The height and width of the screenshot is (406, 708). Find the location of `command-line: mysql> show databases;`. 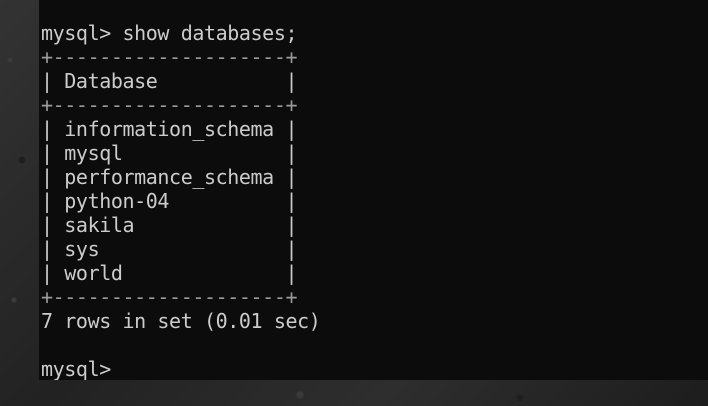

command-line: mysql> show databases; is located at coordinates (169, 33).